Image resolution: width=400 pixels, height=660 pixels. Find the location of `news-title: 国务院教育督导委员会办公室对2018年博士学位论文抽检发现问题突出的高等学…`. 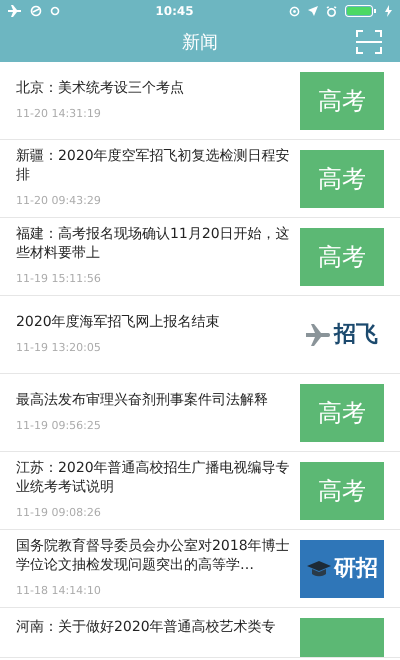

news-title: 国务院教育督导委员会办公室对2018年博士学位论文抽检发现问题突出的高等学… is located at coordinates (153, 556).